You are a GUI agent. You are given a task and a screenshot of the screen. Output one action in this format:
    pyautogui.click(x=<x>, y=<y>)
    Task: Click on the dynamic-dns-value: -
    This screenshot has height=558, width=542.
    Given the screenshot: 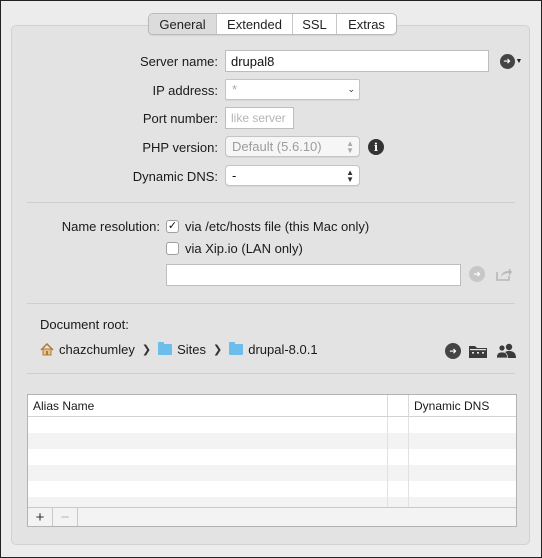 What is the action you would take?
    pyautogui.click(x=234, y=175)
    